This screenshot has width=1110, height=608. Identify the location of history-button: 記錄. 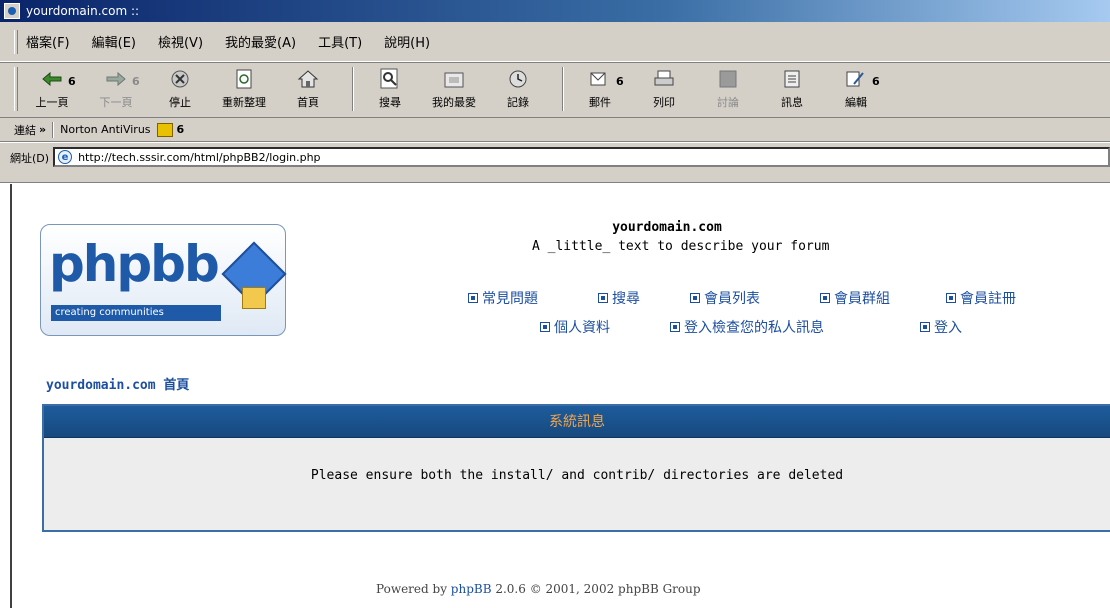
(518, 88).